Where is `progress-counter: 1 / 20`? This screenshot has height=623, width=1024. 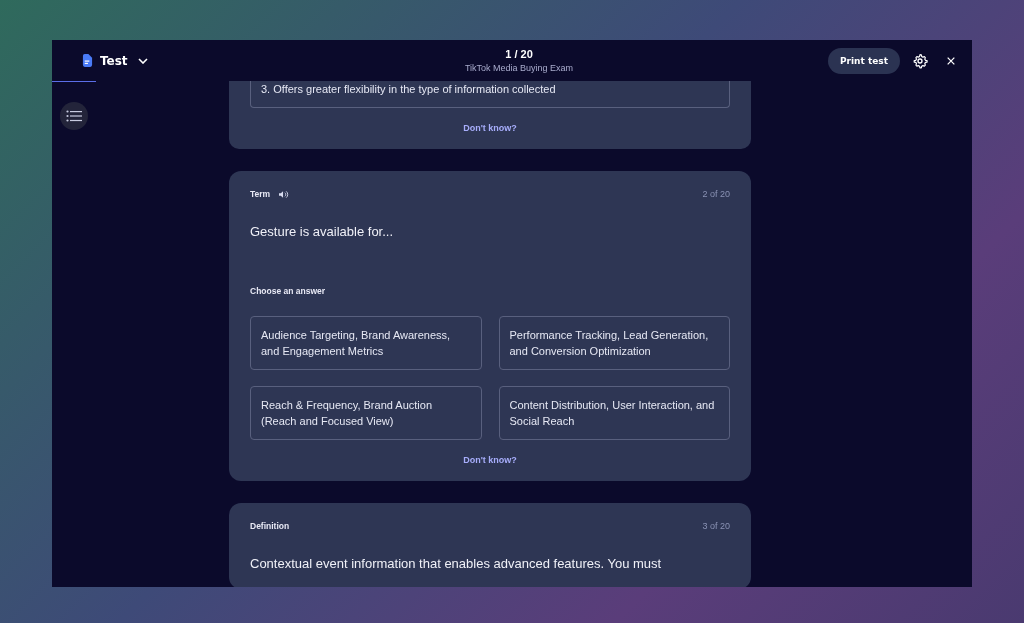 progress-counter: 1 / 20 is located at coordinates (519, 54).